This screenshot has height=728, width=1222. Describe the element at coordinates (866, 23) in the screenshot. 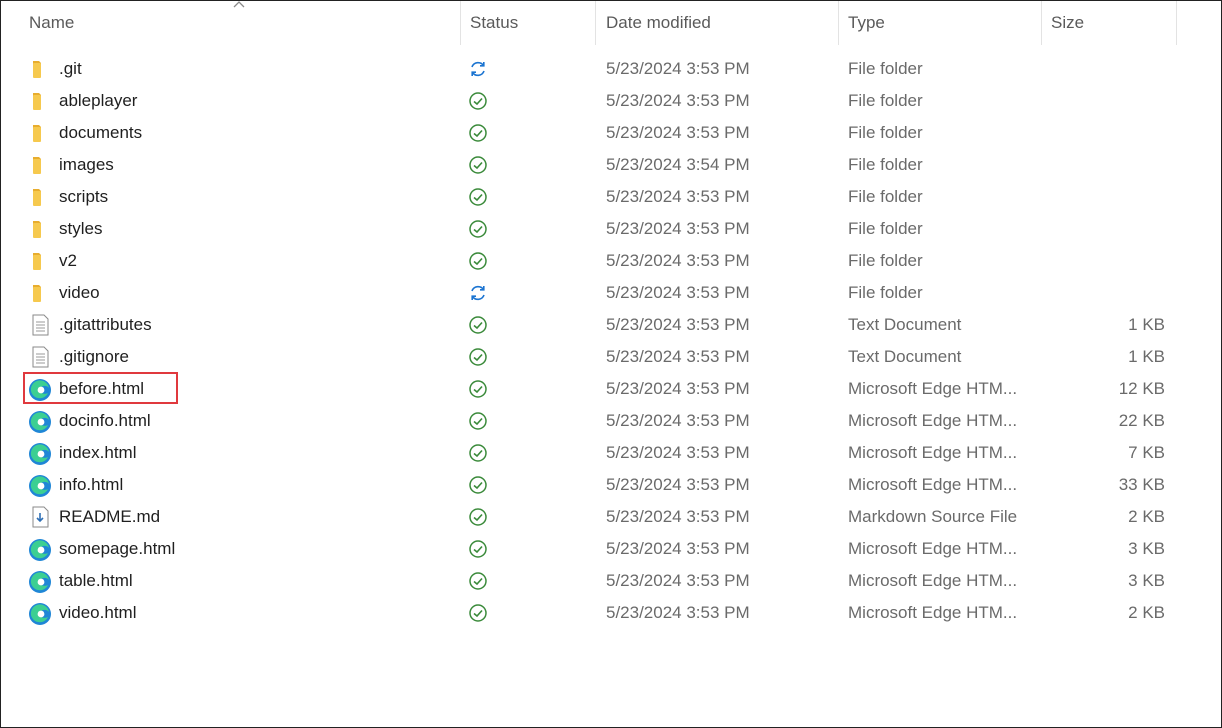

I see `column-header-type: Type` at that location.